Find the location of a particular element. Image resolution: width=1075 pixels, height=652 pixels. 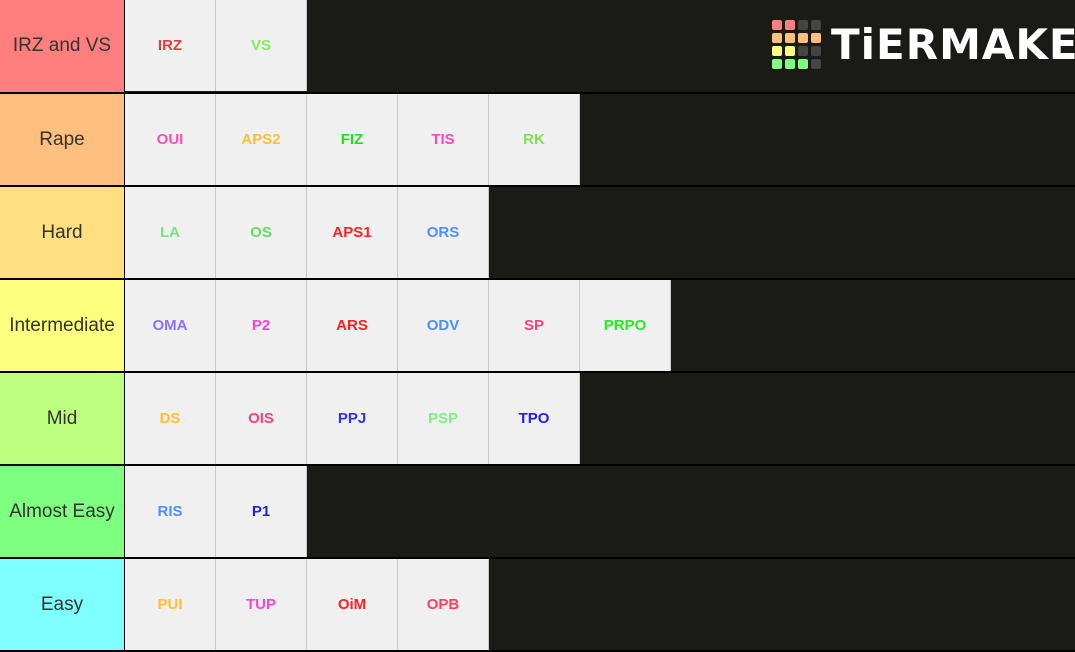

tiermaker-logo: TiERMAKER is located at coordinates (923, 44).